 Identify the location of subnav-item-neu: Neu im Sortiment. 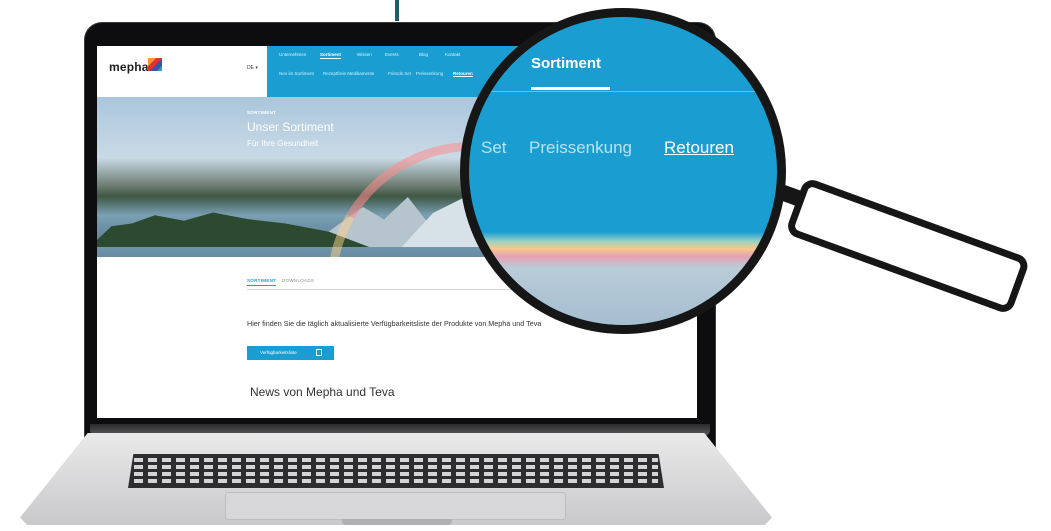
(296, 73).